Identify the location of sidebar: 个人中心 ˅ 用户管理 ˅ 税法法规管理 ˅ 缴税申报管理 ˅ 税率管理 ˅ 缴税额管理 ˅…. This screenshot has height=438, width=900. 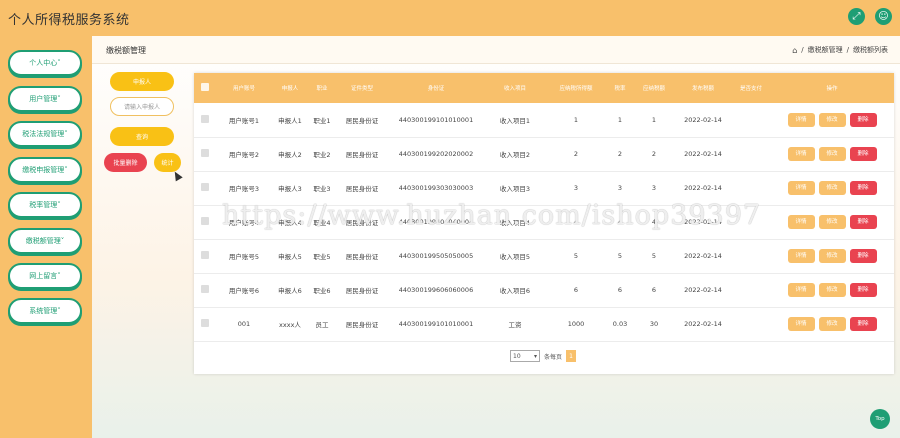
(46, 237).